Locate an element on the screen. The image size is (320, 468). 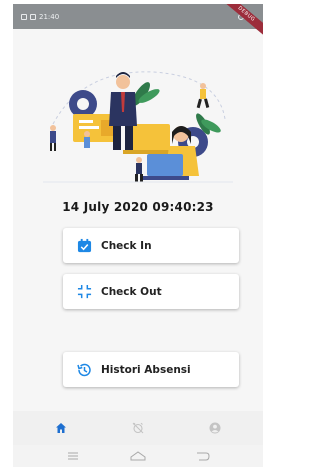
nav-account is located at coordinates (215, 428).